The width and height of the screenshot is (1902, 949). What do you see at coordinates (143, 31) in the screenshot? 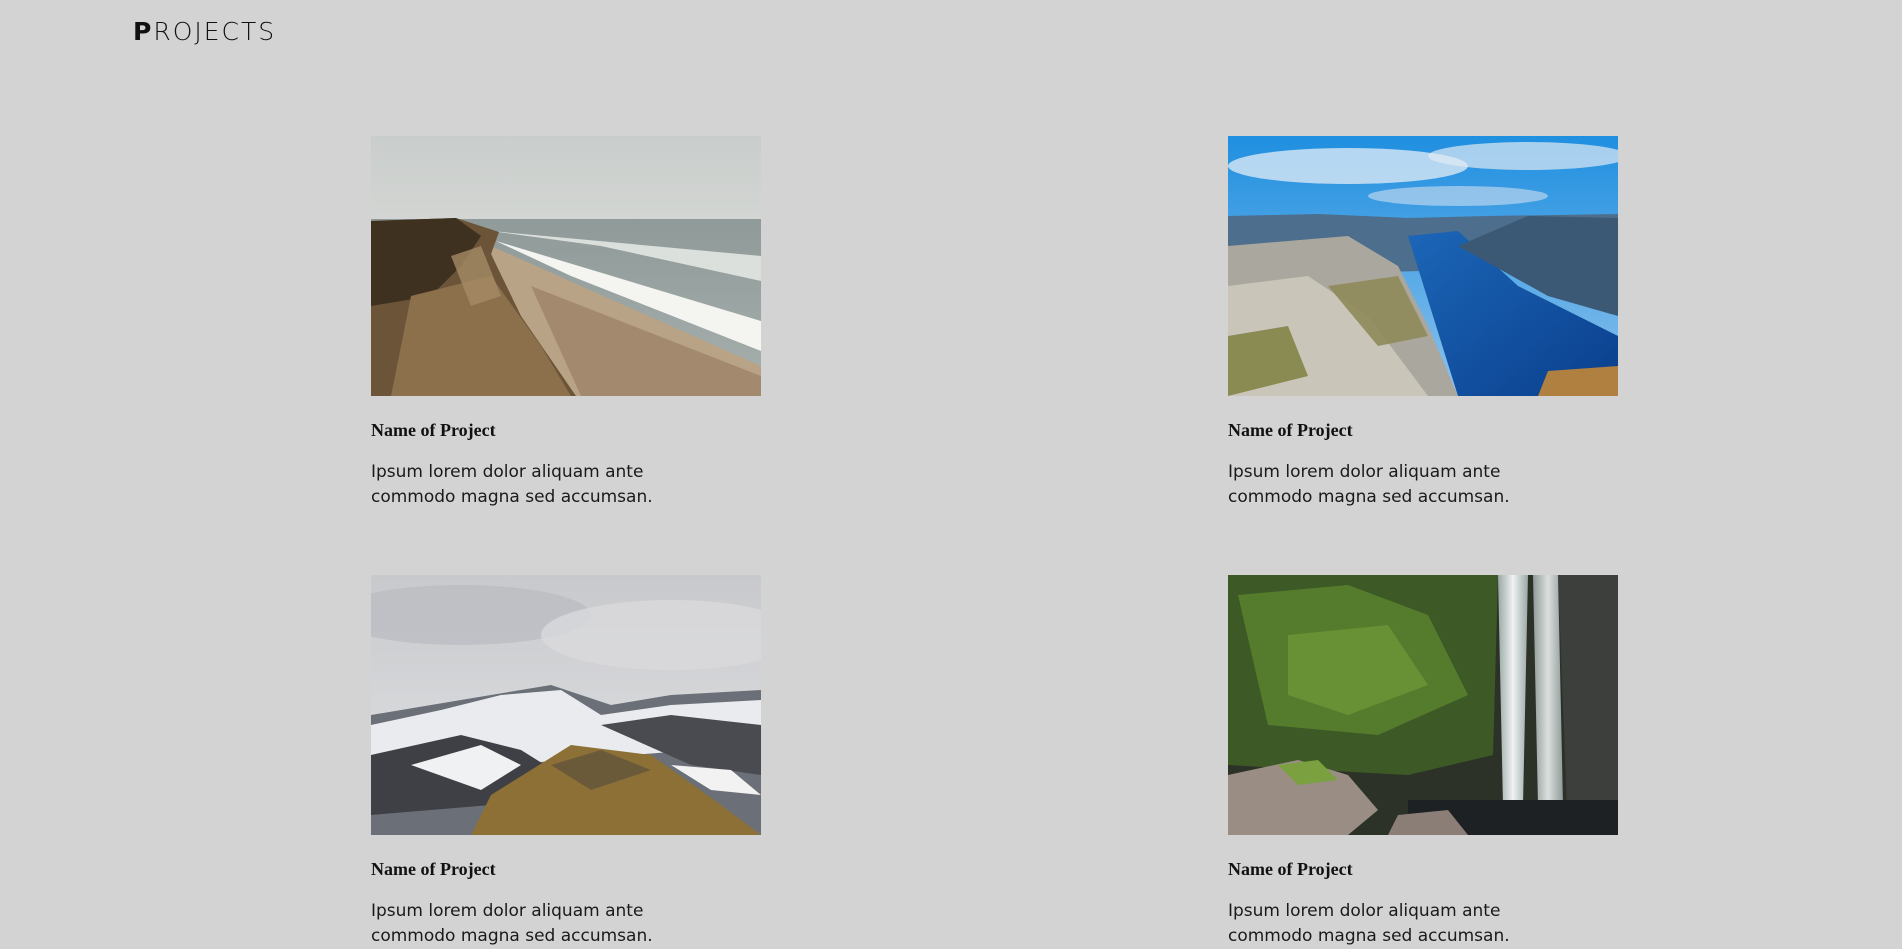
I see `logo-initial: P` at bounding box center [143, 31].